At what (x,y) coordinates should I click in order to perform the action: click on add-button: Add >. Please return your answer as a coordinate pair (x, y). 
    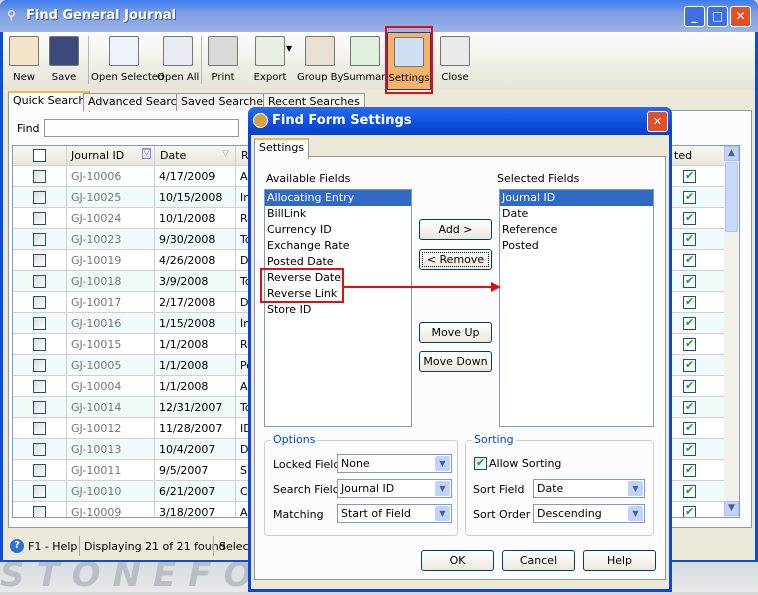
    Looking at the image, I should click on (455, 229).